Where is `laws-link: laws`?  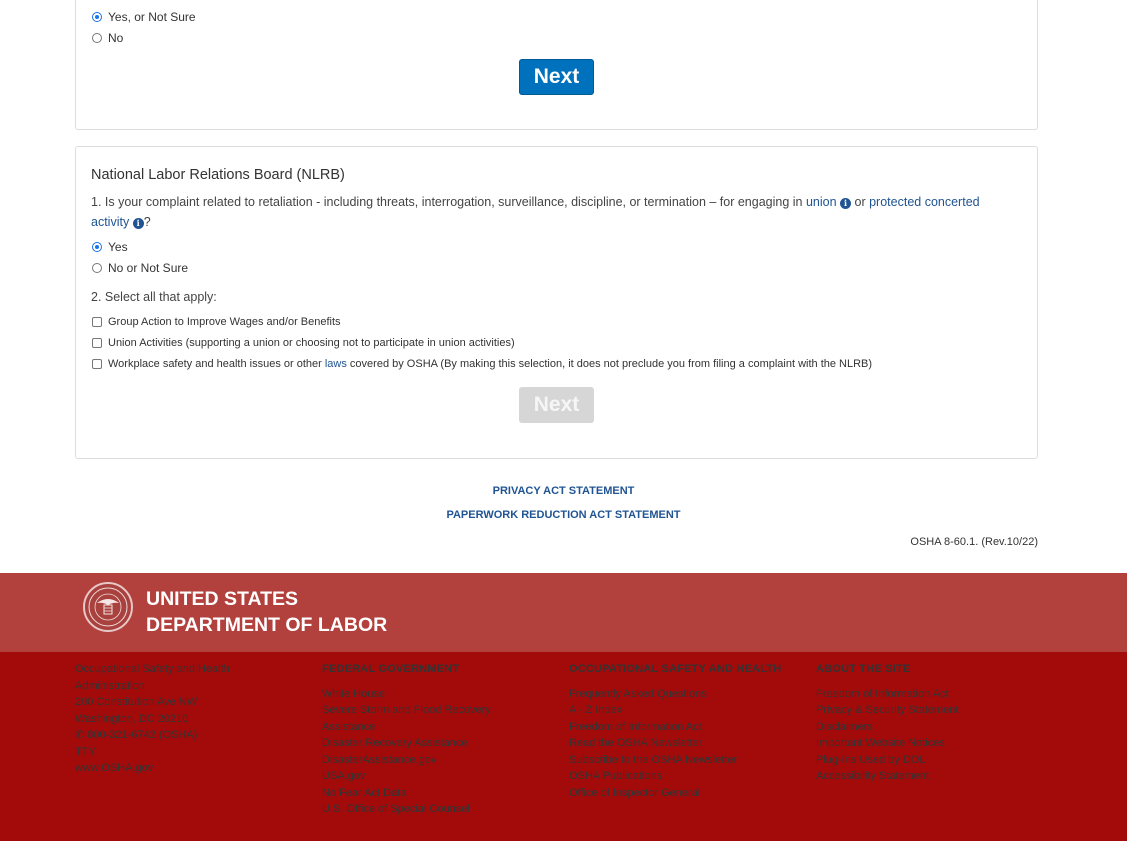
laws-link: laws is located at coordinates (336, 364).